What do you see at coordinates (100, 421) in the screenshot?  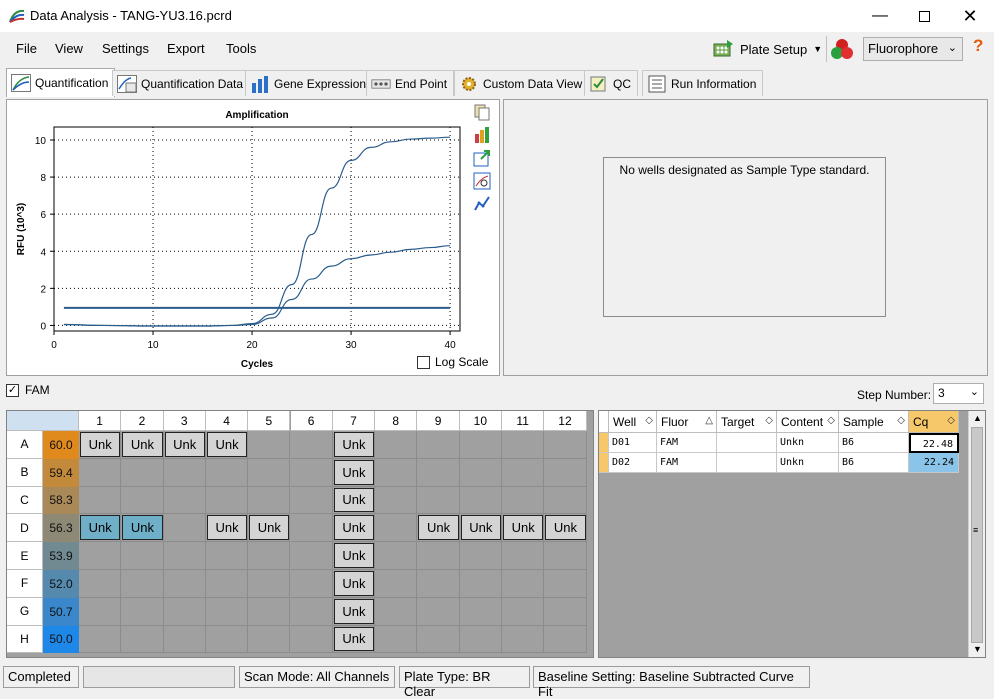 I see `column-header: 1` at bounding box center [100, 421].